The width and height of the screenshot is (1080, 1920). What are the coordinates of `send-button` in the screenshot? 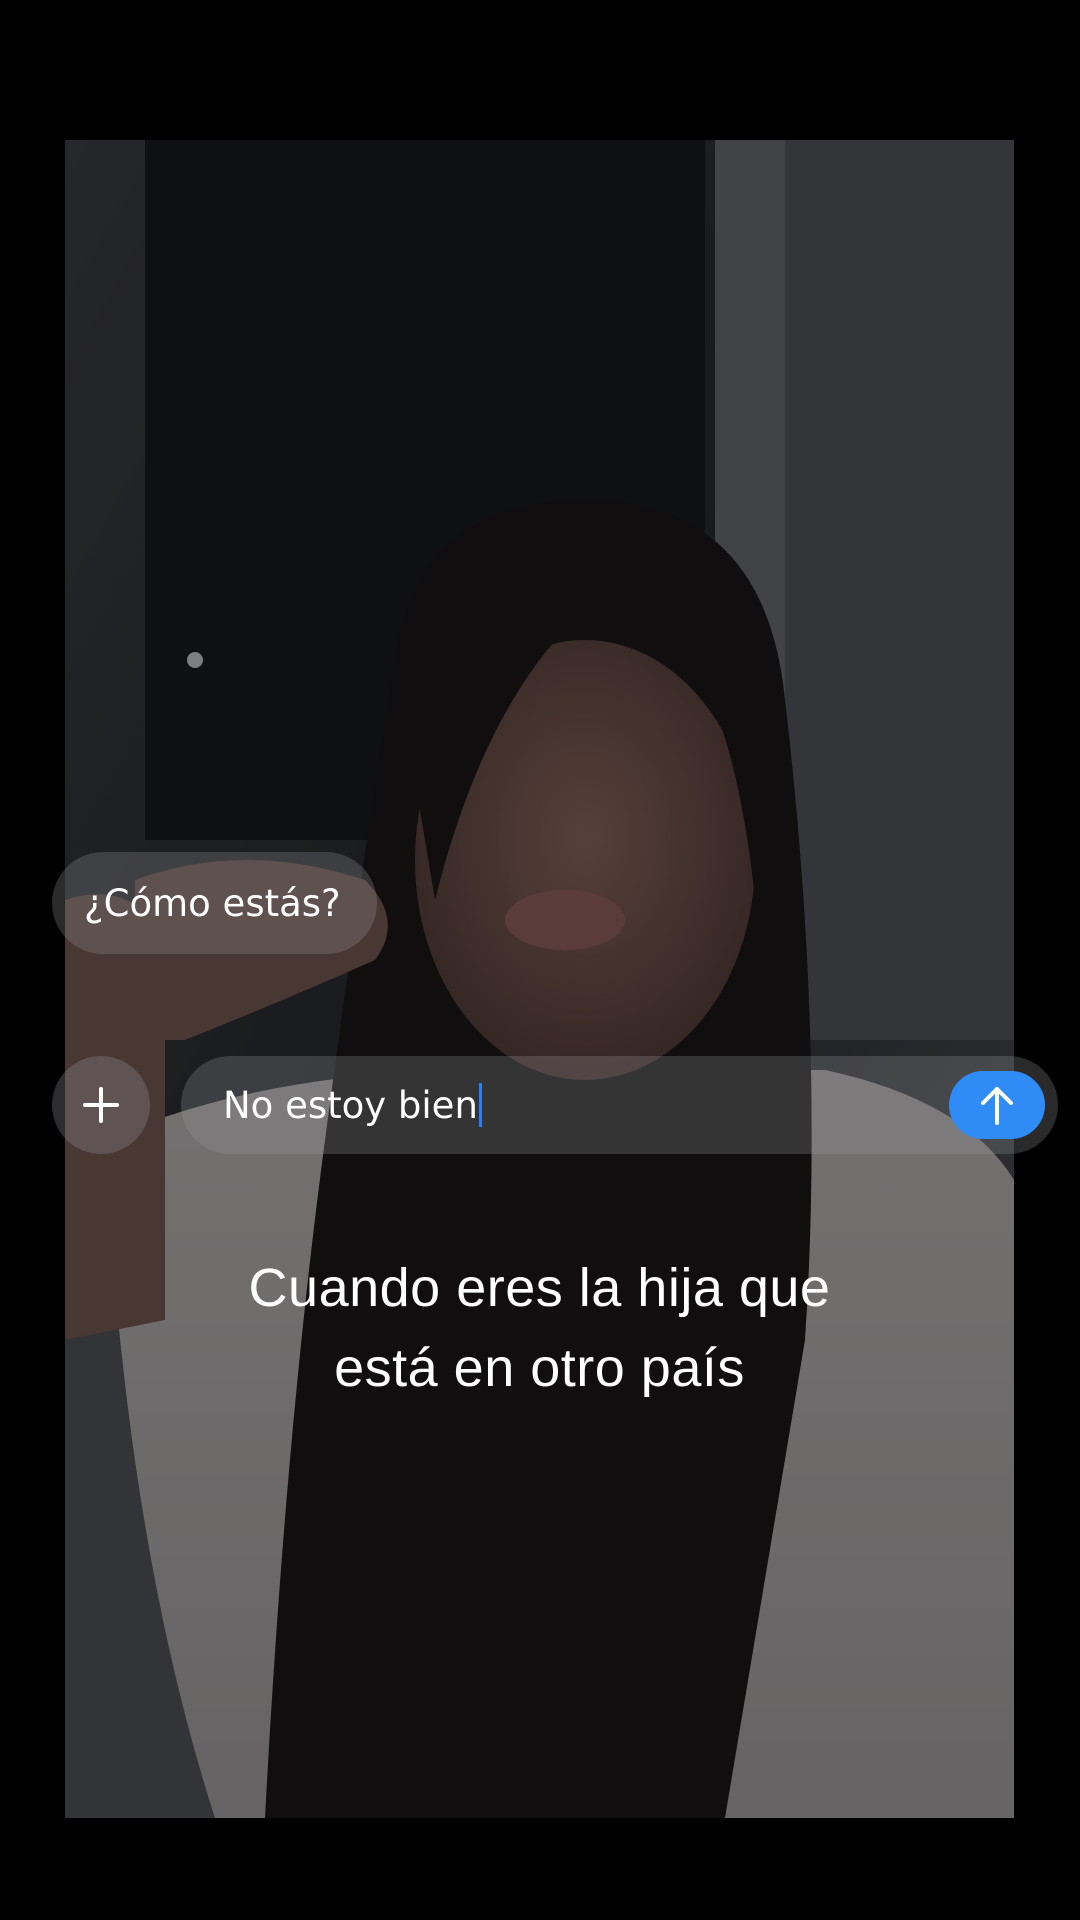 It's located at (997, 1105).